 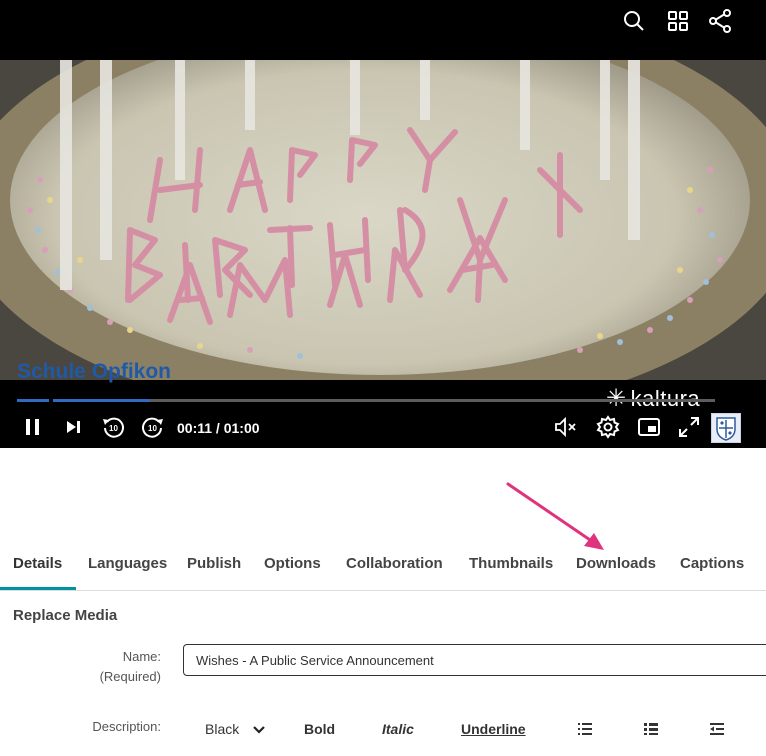 What do you see at coordinates (319, 729) in the screenshot?
I see `bold-button: Bold` at bounding box center [319, 729].